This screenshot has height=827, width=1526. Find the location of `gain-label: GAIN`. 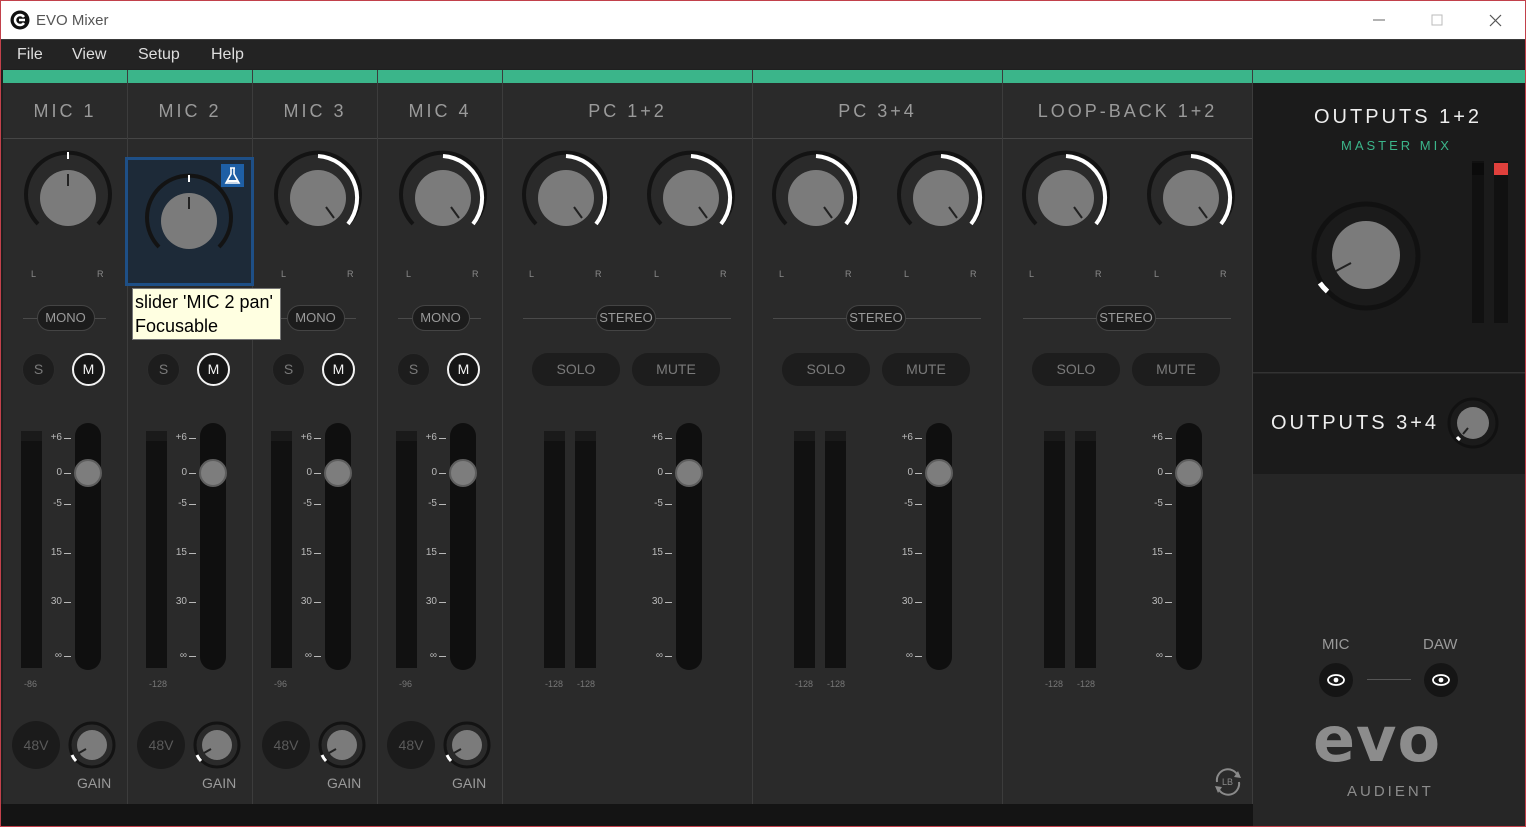

gain-label: GAIN is located at coordinates (94, 783).